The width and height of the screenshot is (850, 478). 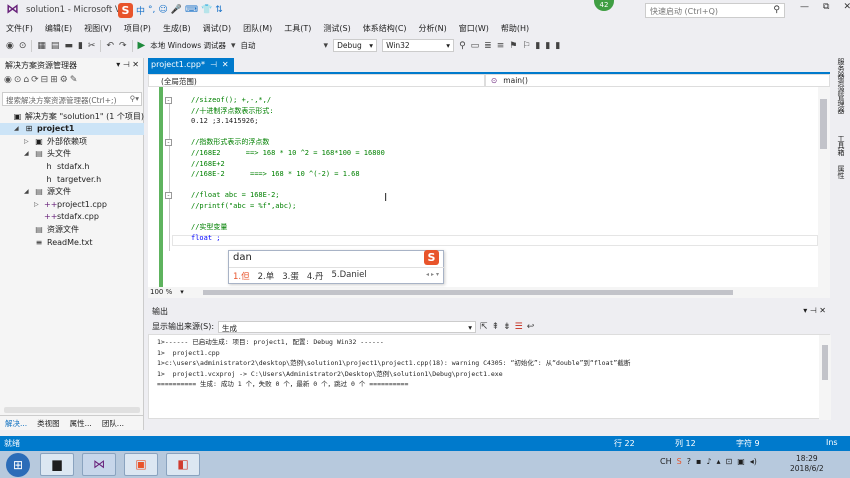 What do you see at coordinates (183, 464) in the screenshot?
I see `app-taskbar-button: ◧` at bounding box center [183, 464].